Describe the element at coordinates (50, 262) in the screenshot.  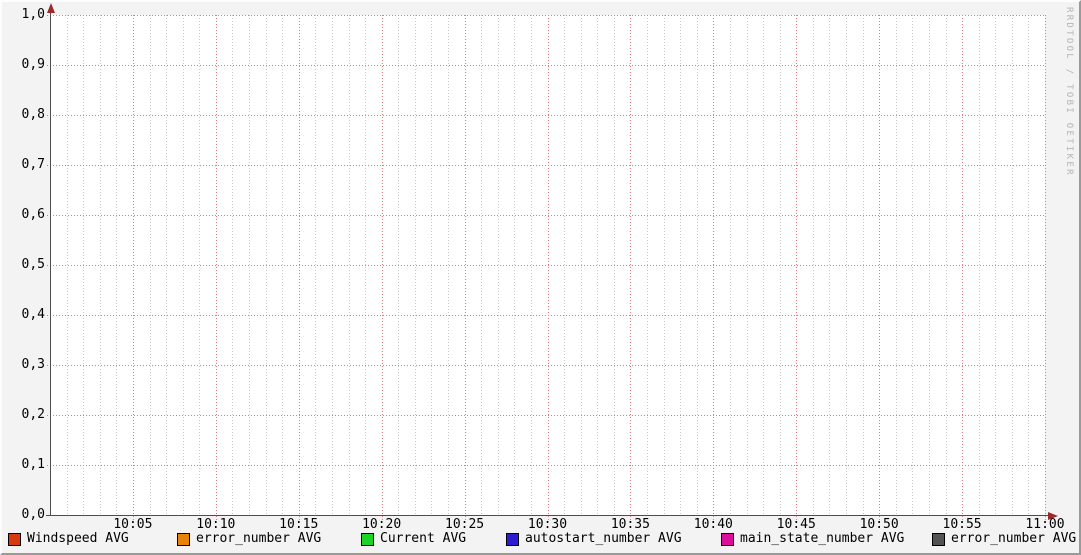
I see `y-axis-line` at that location.